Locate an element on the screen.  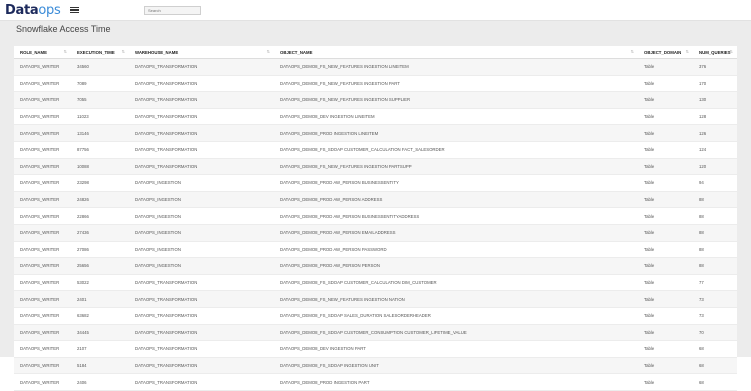
column-header-role-name: ROLE_NAME ⇅ is located at coordinates (42, 52).